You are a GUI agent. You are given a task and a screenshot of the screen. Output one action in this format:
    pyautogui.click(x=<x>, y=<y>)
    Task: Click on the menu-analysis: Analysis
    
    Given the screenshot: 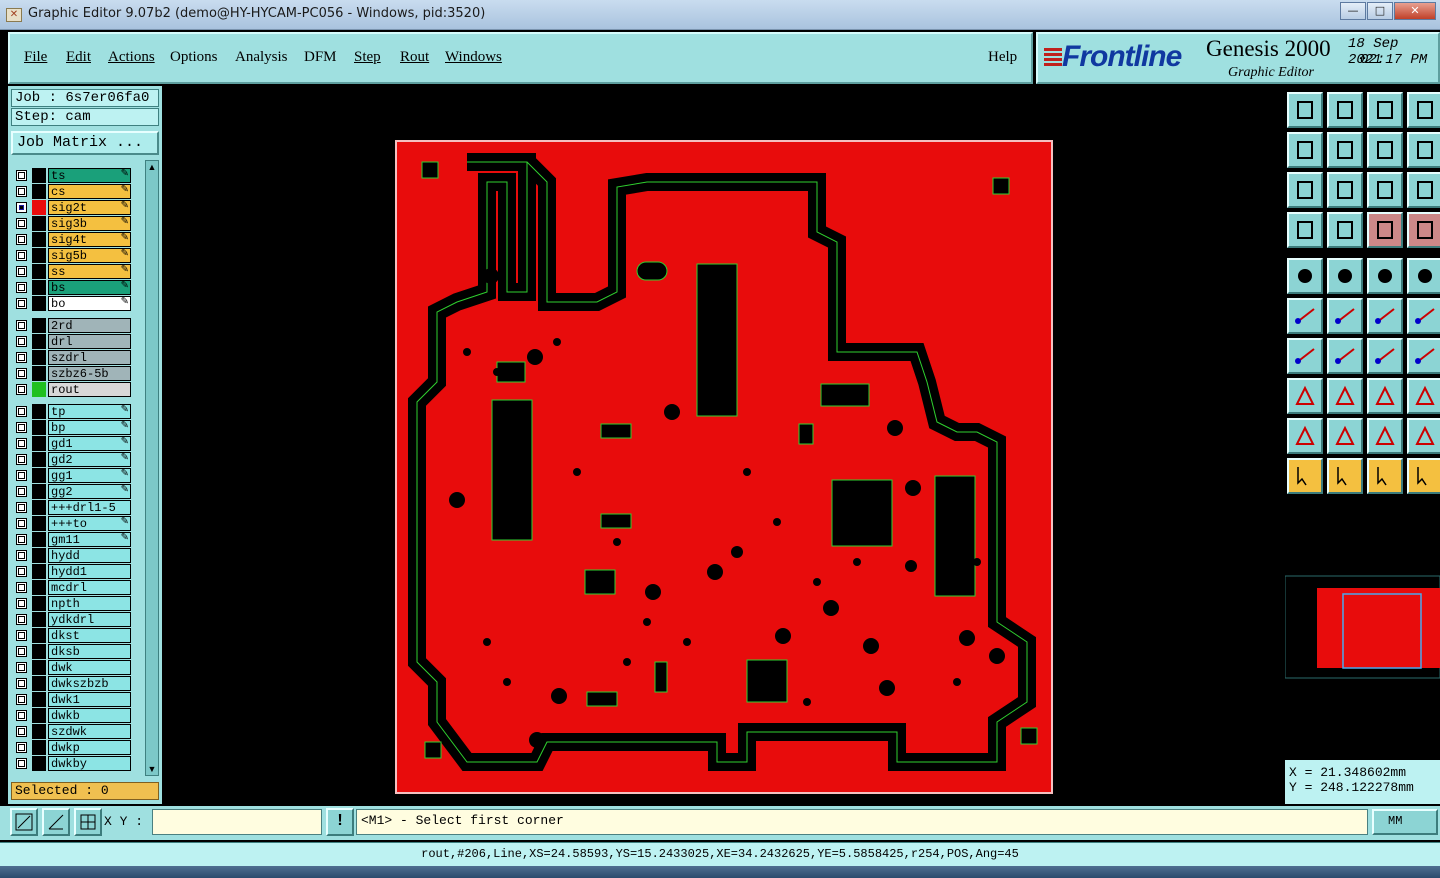 What is the action you would take?
    pyautogui.click(x=261, y=57)
    